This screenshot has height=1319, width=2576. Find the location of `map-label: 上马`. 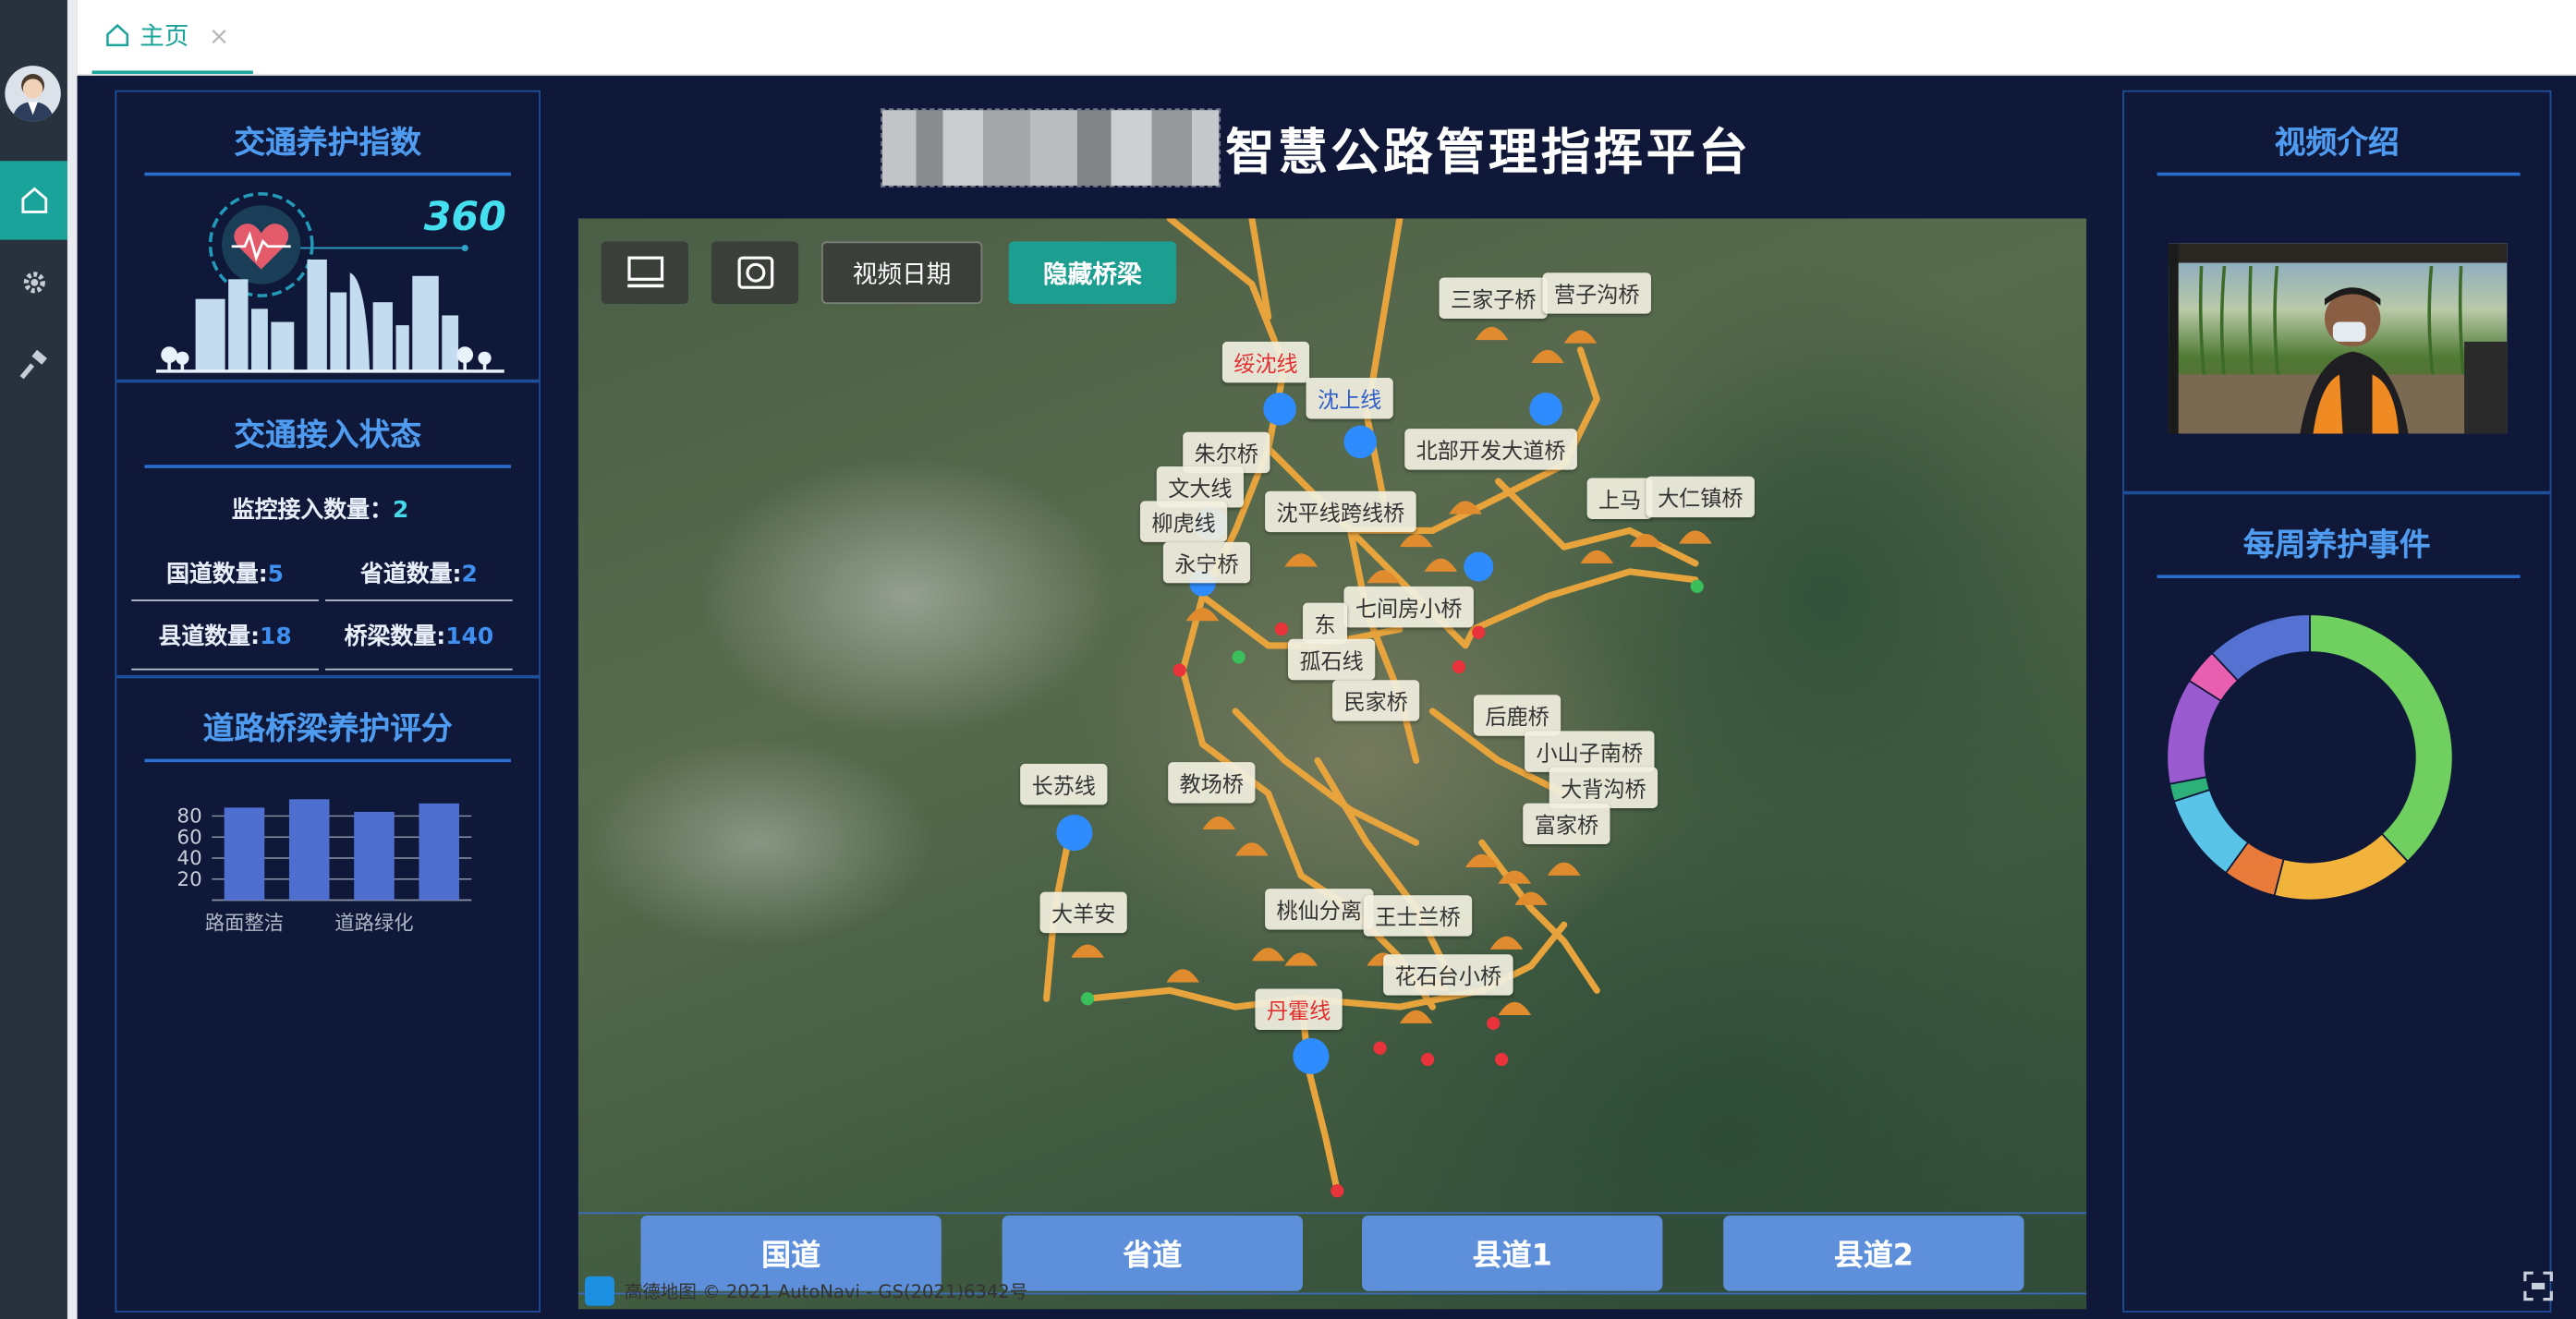

map-label: 上马 is located at coordinates (1619, 498).